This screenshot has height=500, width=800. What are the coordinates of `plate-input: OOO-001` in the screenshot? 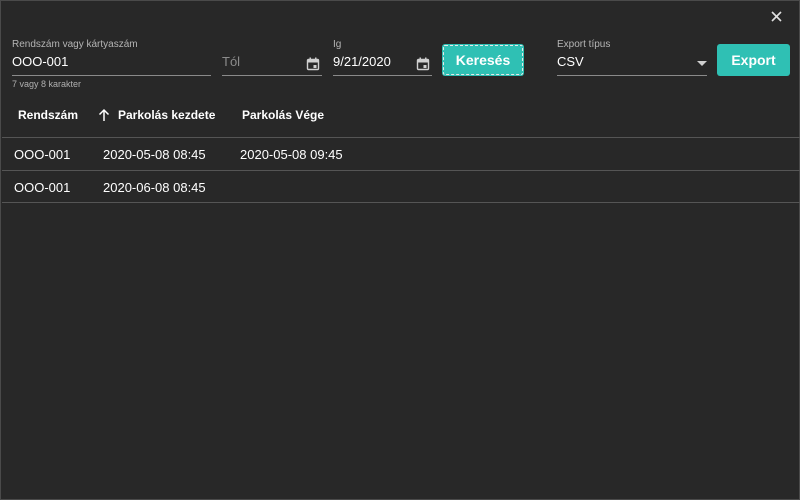 It's located at (40, 61).